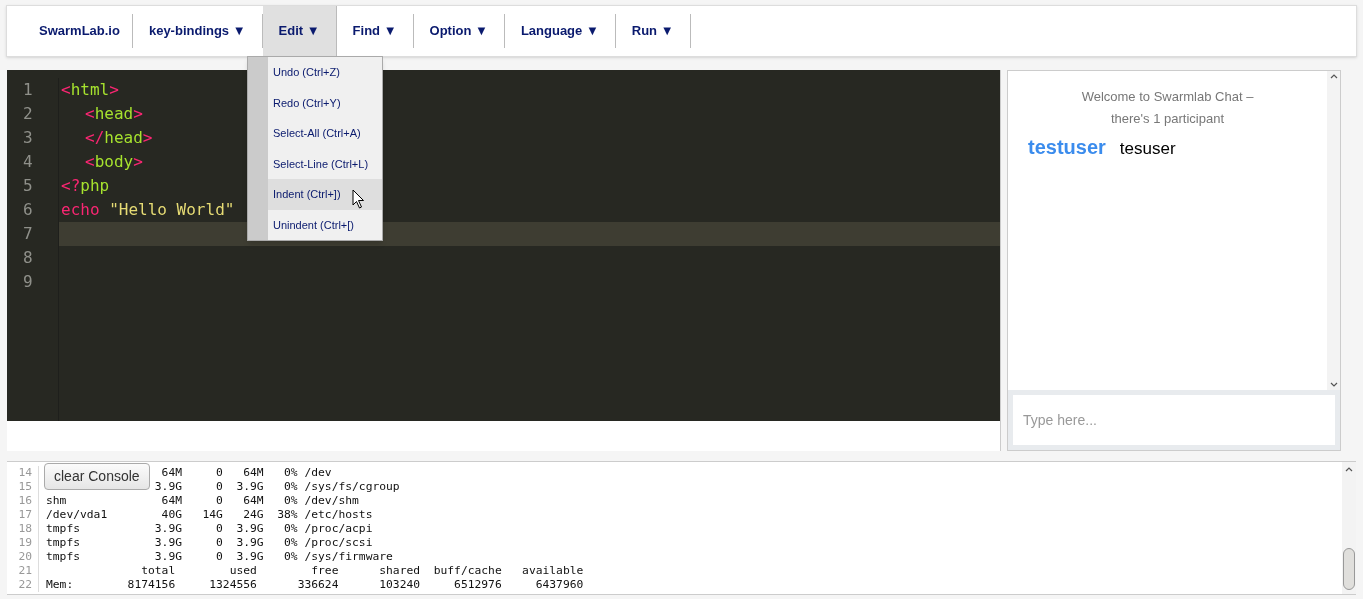 Image resolution: width=1363 pixels, height=599 pixels. Describe the element at coordinates (1147, 149) in the screenshot. I see `chat-username: tesuser` at that location.